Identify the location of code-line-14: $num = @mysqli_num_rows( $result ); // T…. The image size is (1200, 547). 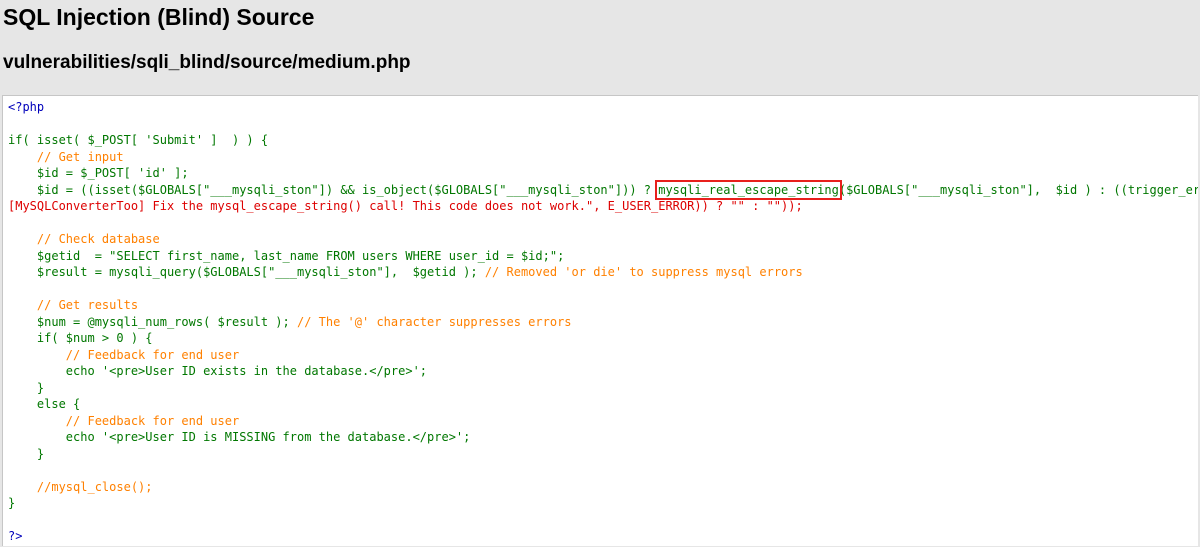
(603, 322).